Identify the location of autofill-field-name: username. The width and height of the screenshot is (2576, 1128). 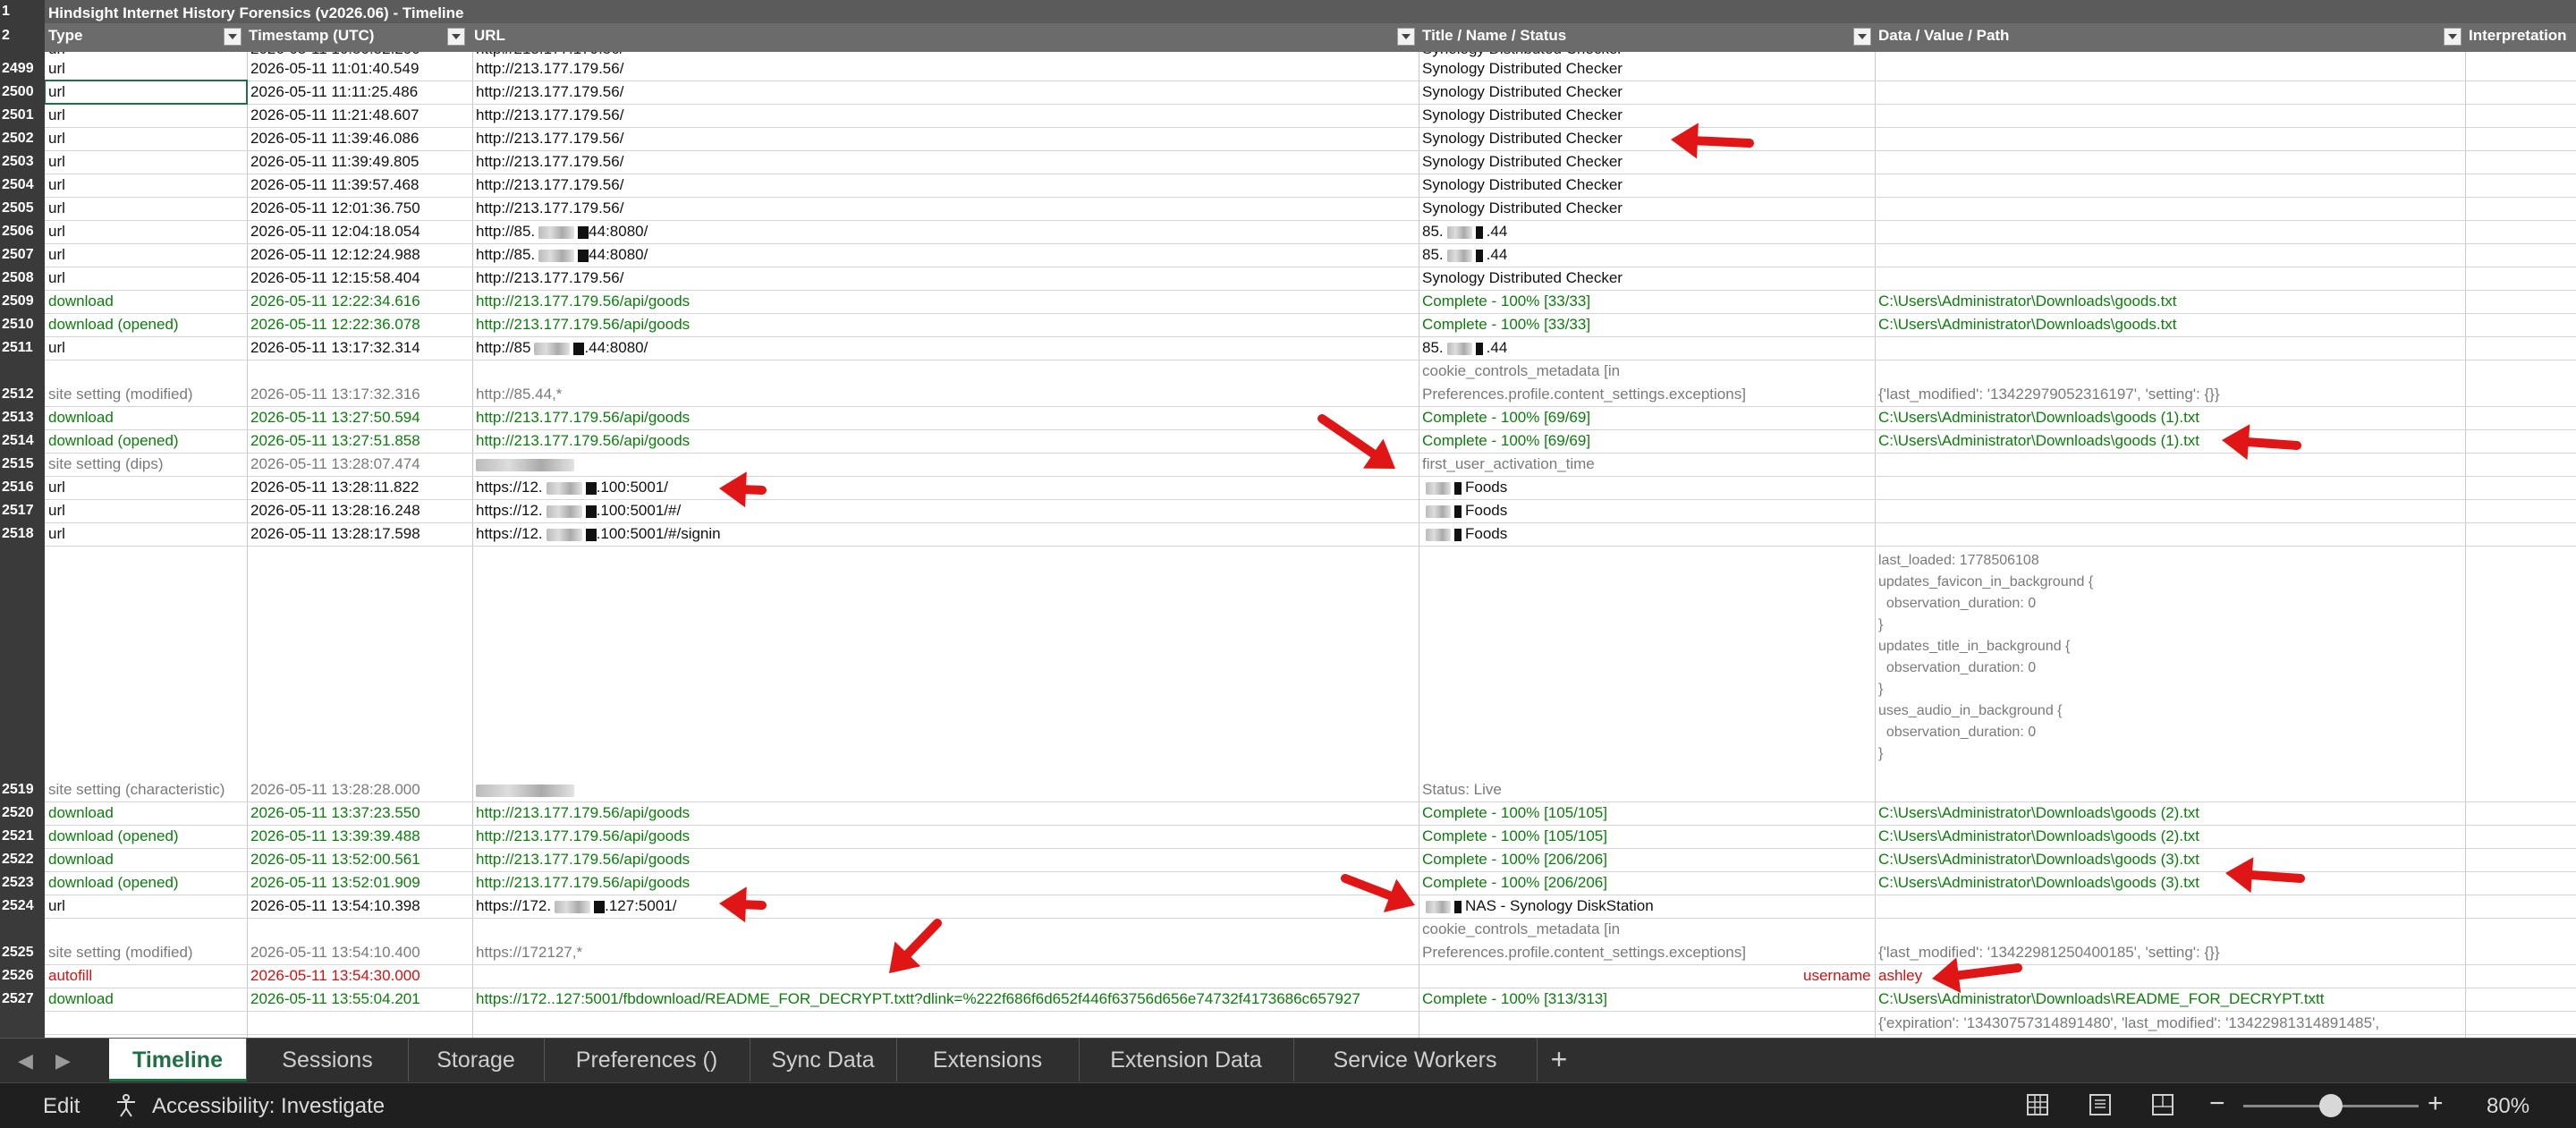
(1837, 976).